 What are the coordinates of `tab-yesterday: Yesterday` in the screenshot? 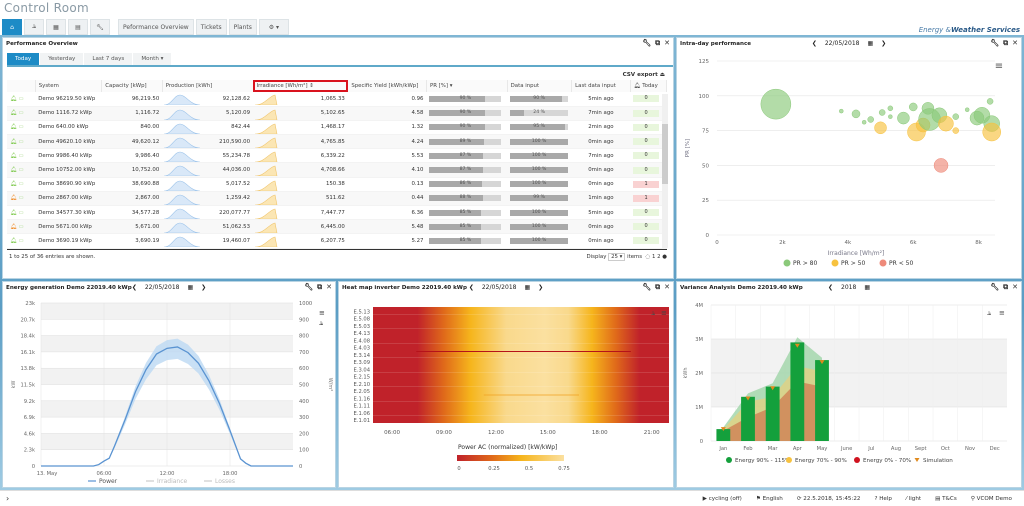 It's located at (62, 59).